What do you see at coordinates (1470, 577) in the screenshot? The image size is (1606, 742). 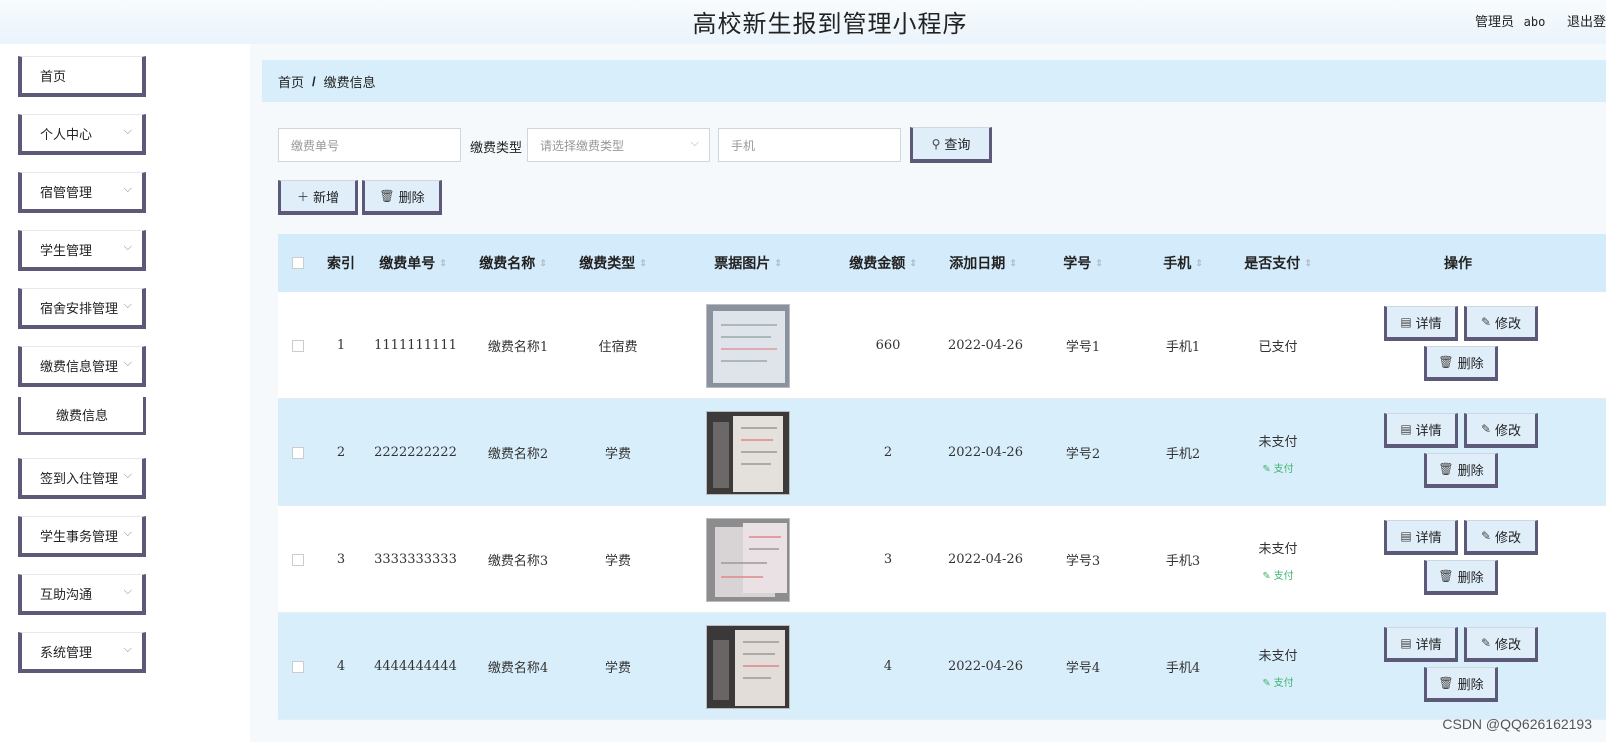 I see `delete-button-label: 删除` at bounding box center [1470, 577].